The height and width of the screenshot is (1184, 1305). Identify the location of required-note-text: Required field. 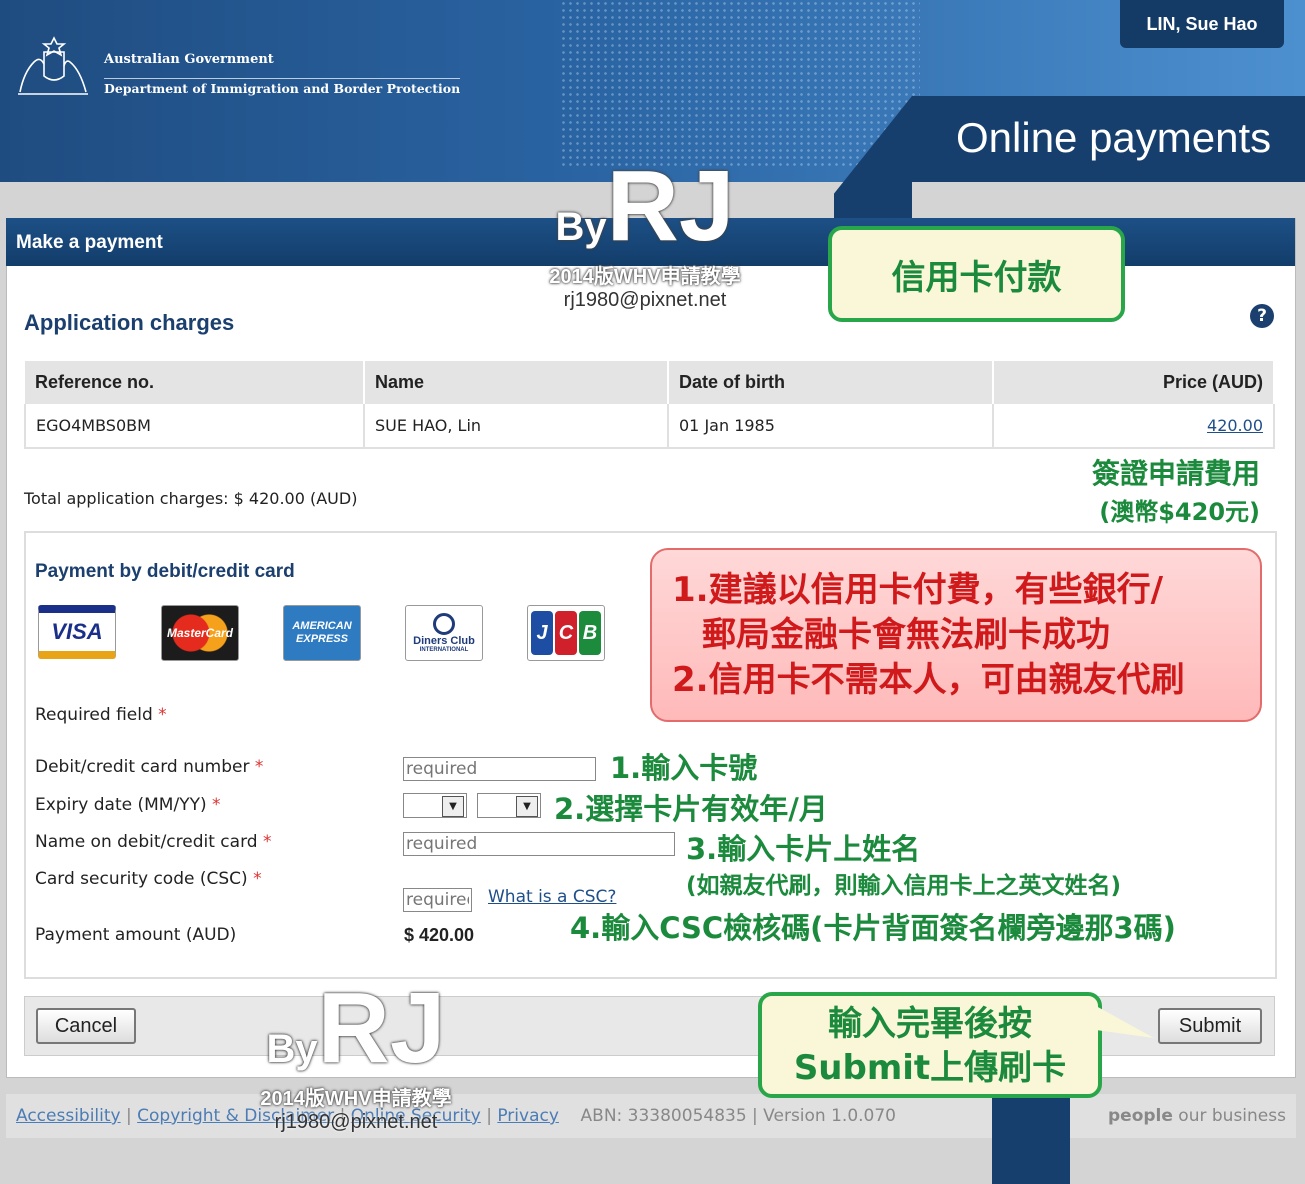
(94, 715).